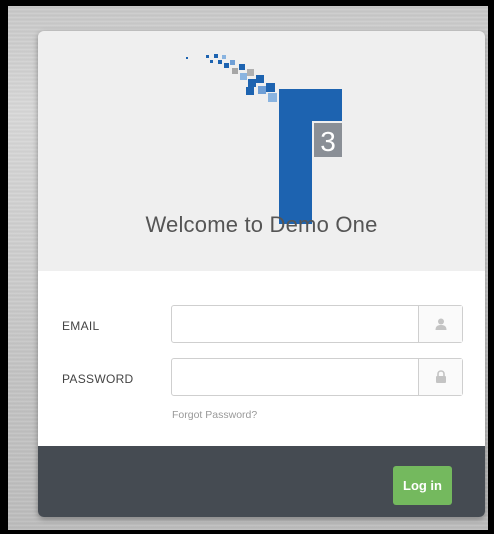 Image resolution: width=494 pixels, height=534 pixels. Describe the element at coordinates (98, 379) in the screenshot. I see `password-label: PASSWORD` at that location.